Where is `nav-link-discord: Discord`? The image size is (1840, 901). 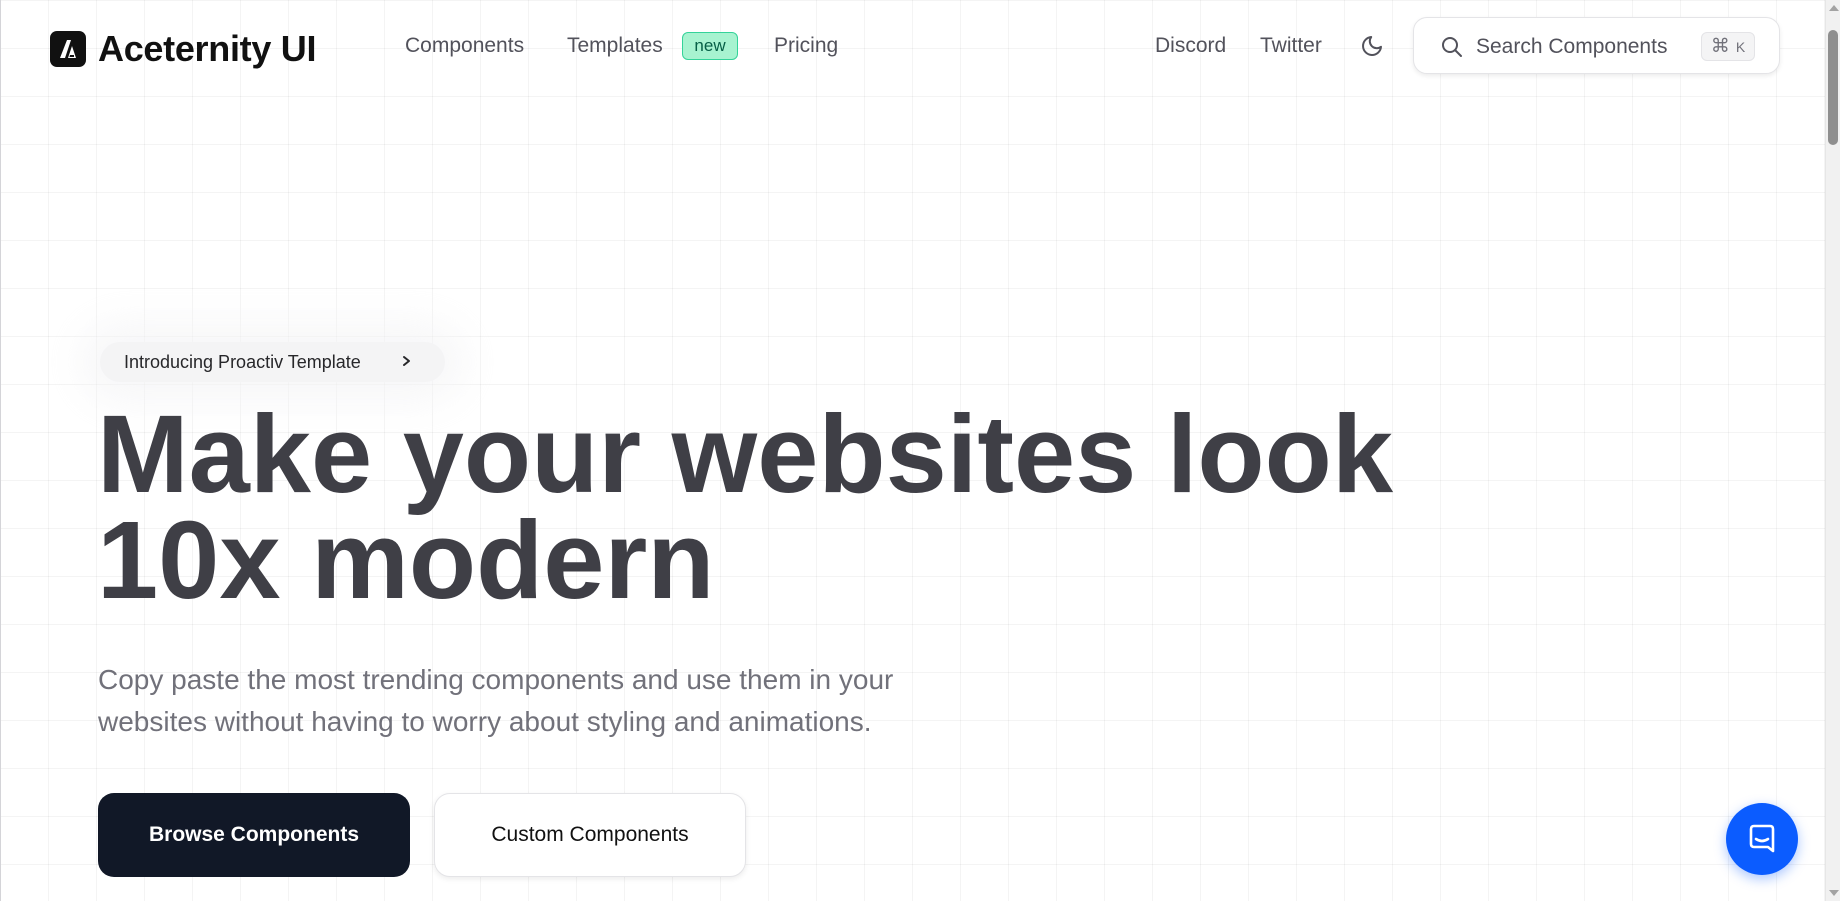 nav-link-discord: Discord is located at coordinates (1190, 46).